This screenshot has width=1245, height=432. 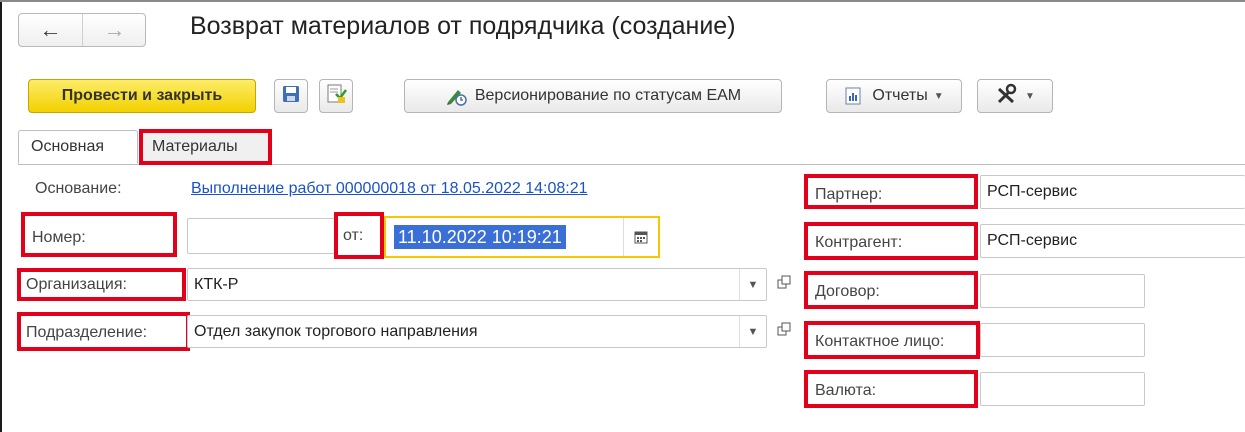 I want to click on open-organization-button, so click(x=784, y=284).